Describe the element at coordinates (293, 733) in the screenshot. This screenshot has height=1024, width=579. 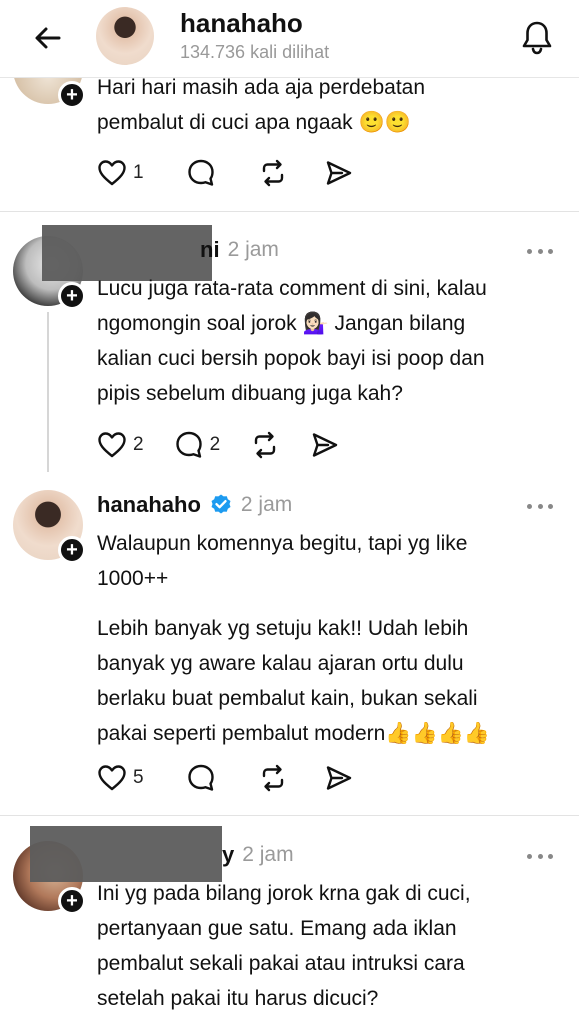
I see `post-text-line: pakai seperti pembalut modern👍👍👍👍` at that location.